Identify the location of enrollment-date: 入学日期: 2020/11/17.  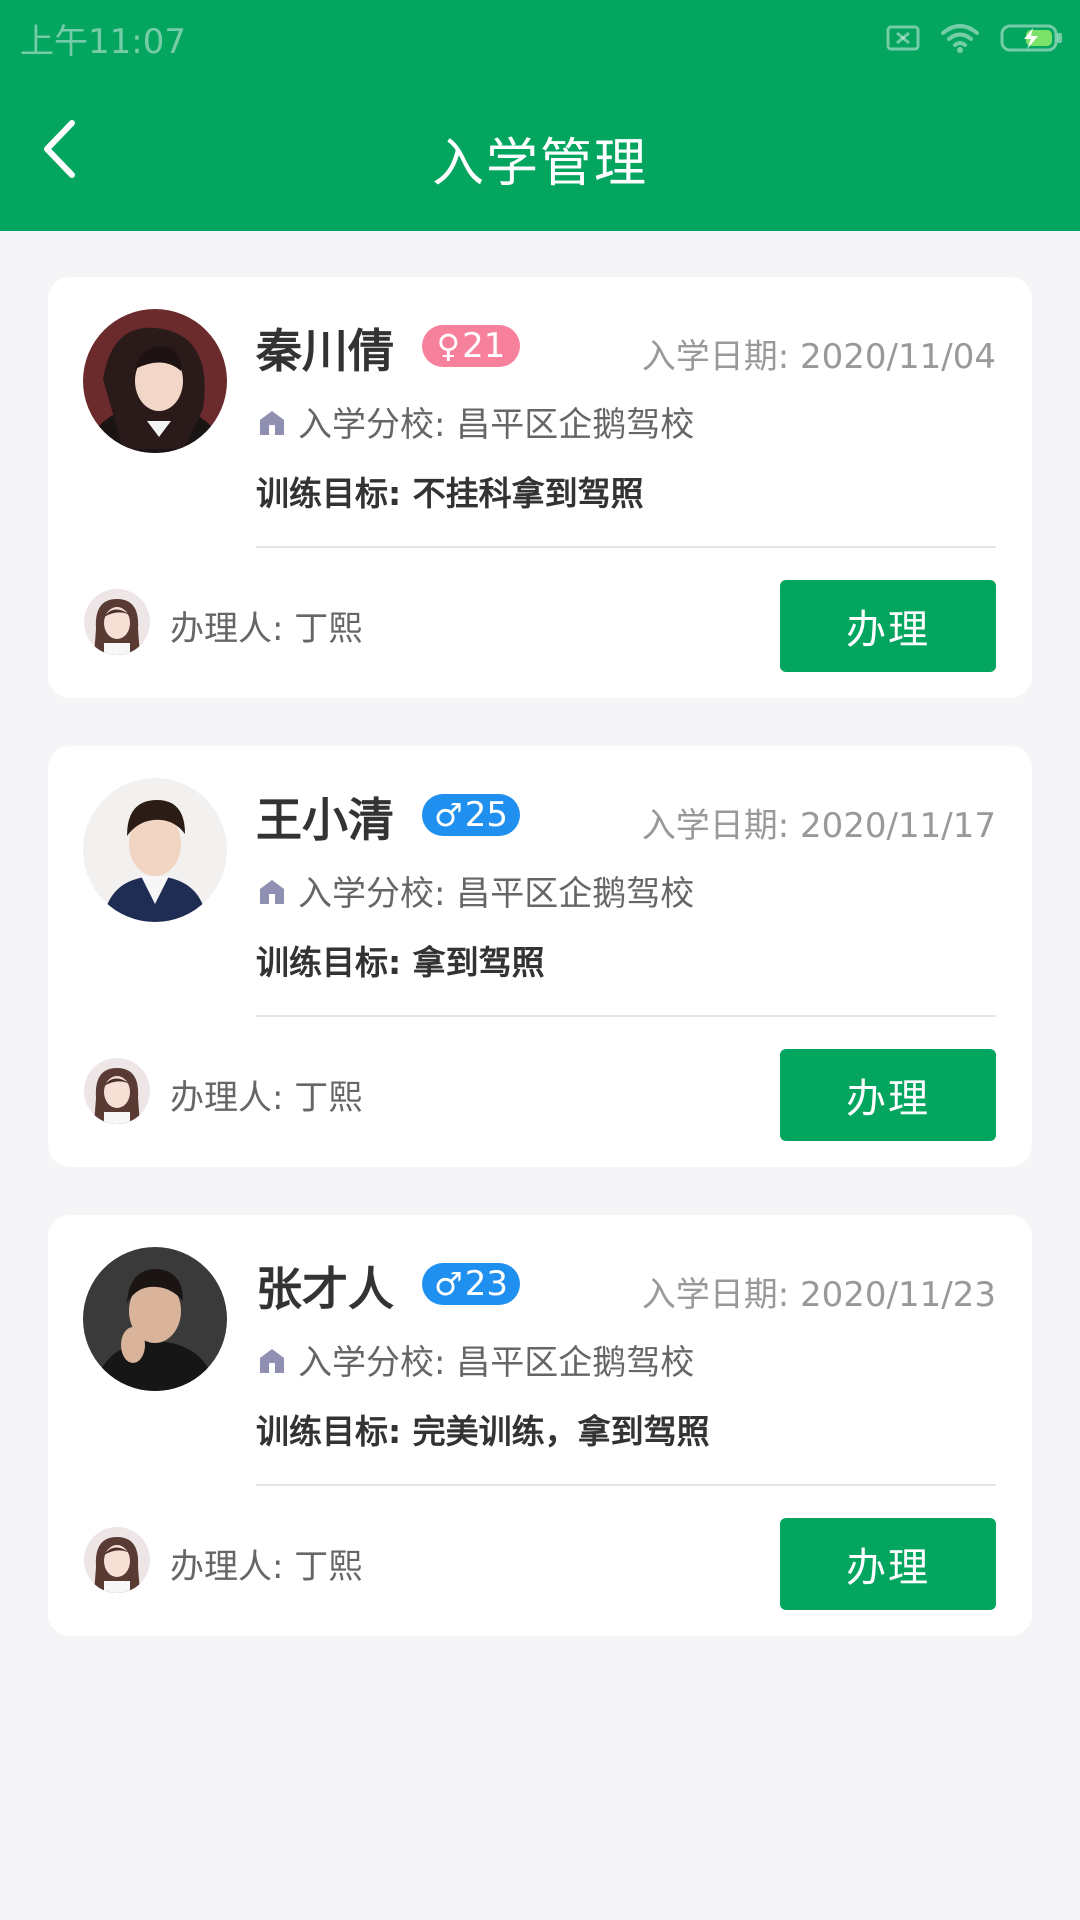
(818, 826).